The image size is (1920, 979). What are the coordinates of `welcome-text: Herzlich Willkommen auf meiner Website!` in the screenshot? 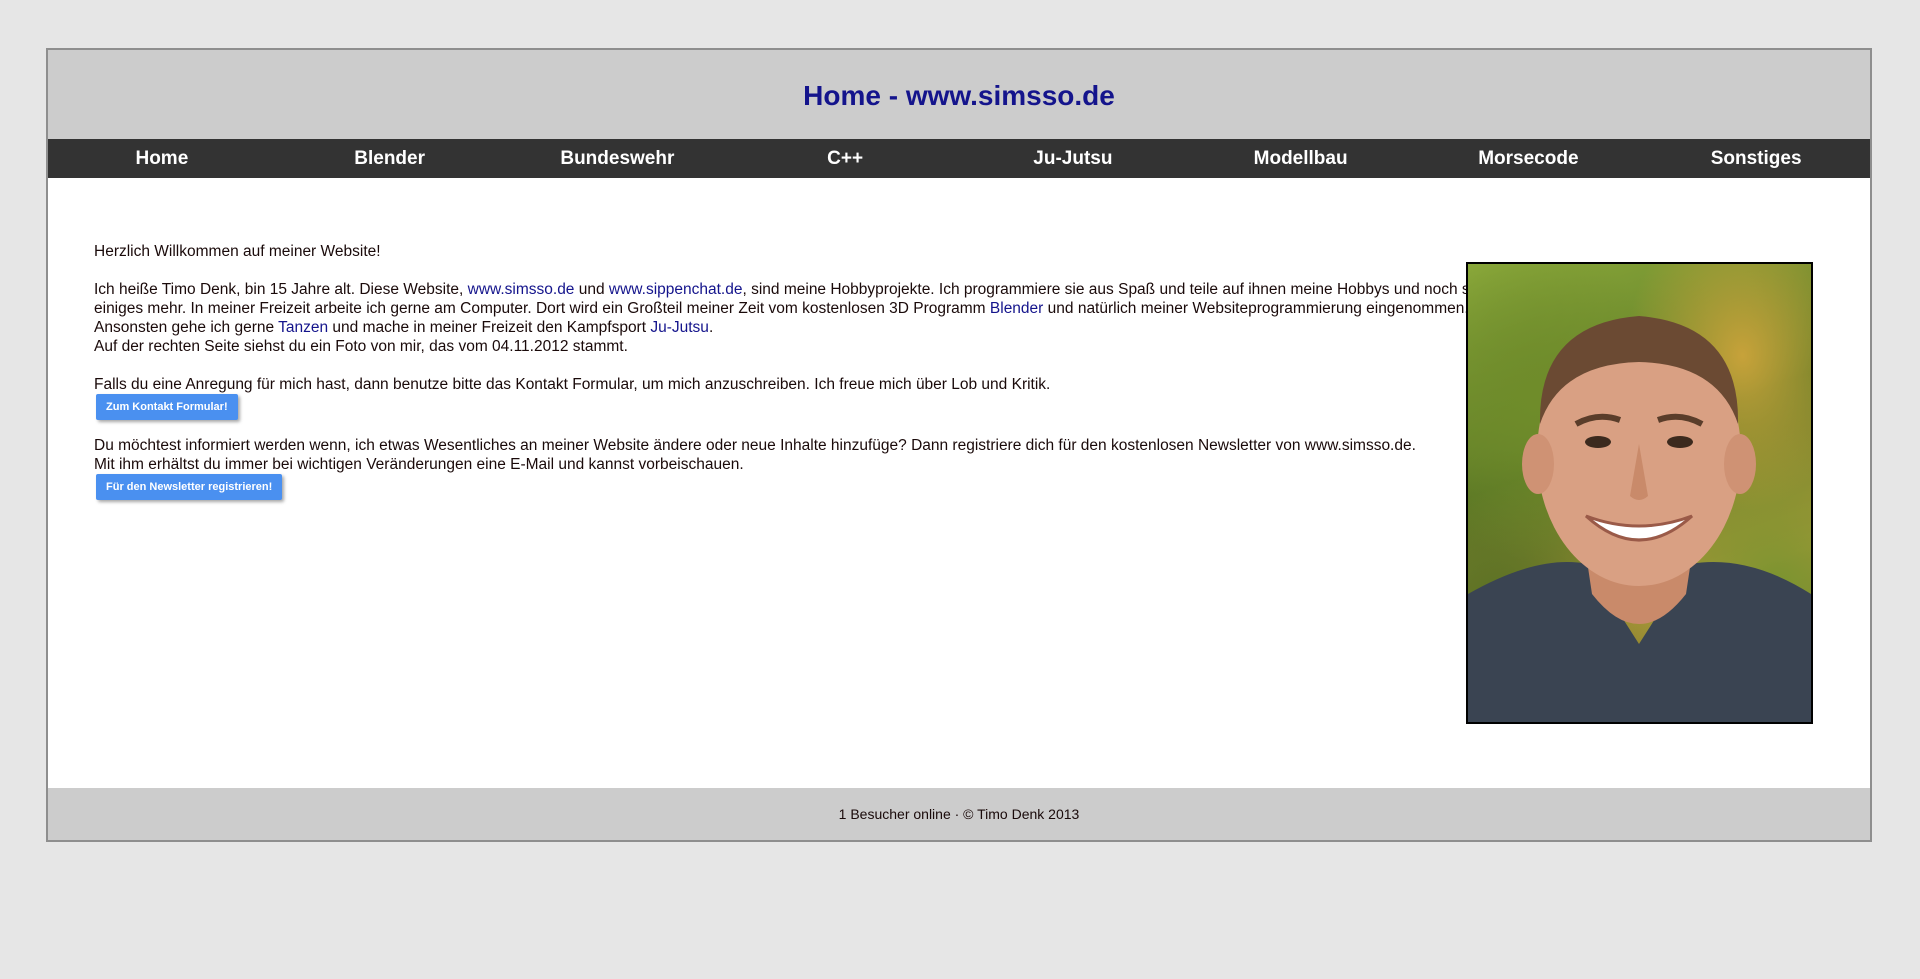 It's located at (237, 251).